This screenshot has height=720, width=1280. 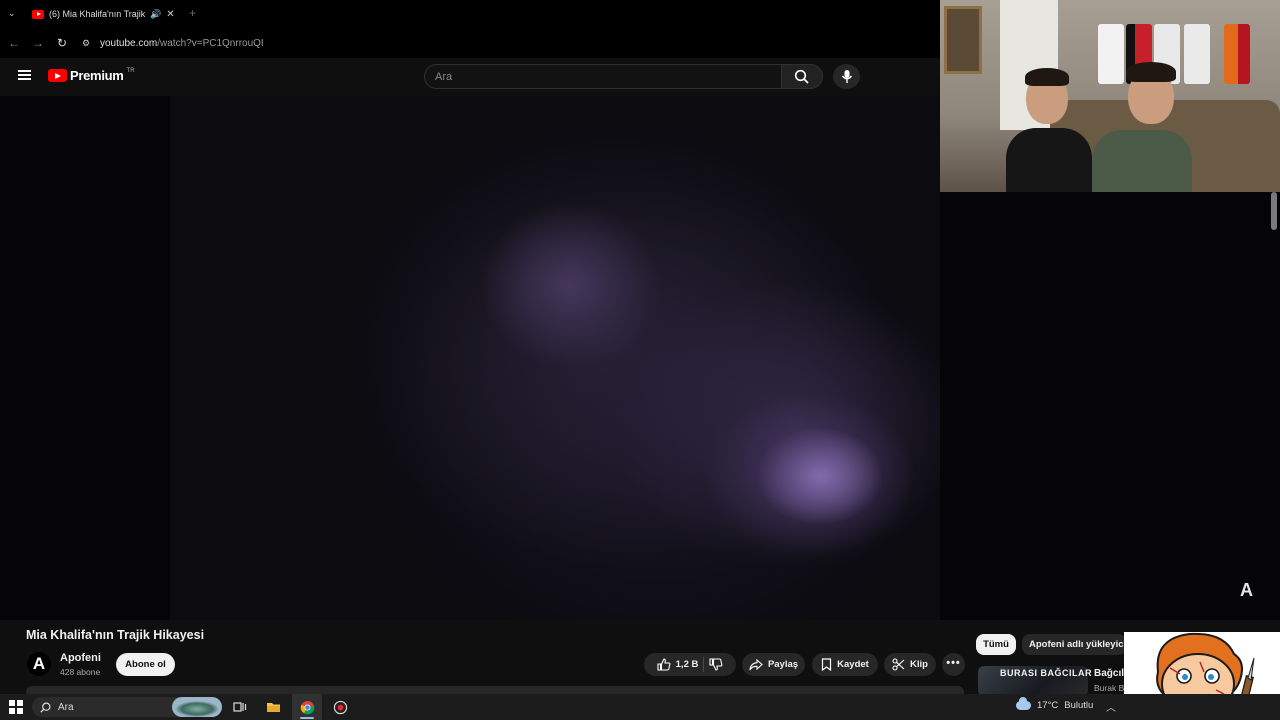 What do you see at coordinates (1049, 129) in the screenshot?
I see `webcam-person-left` at bounding box center [1049, 129].